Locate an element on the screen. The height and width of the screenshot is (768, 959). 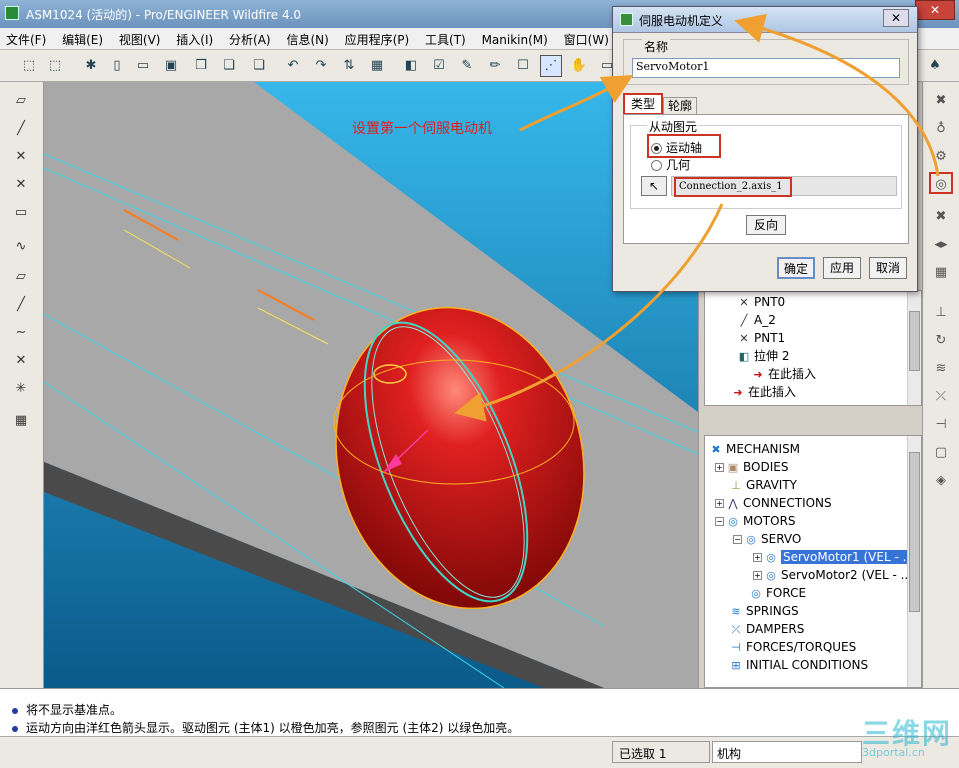
menu-manikin: Manikin(M) is located at coordinates (515, 40).